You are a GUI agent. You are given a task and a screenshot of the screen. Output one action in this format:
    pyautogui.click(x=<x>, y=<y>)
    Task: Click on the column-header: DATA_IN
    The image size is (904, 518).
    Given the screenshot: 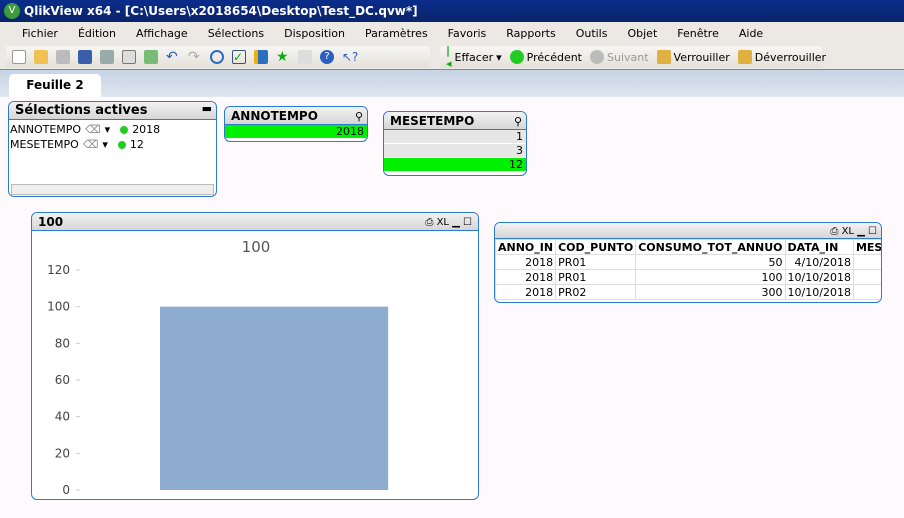 What is the action you would take?
    pyautogui.click(x=819, y=247)
    